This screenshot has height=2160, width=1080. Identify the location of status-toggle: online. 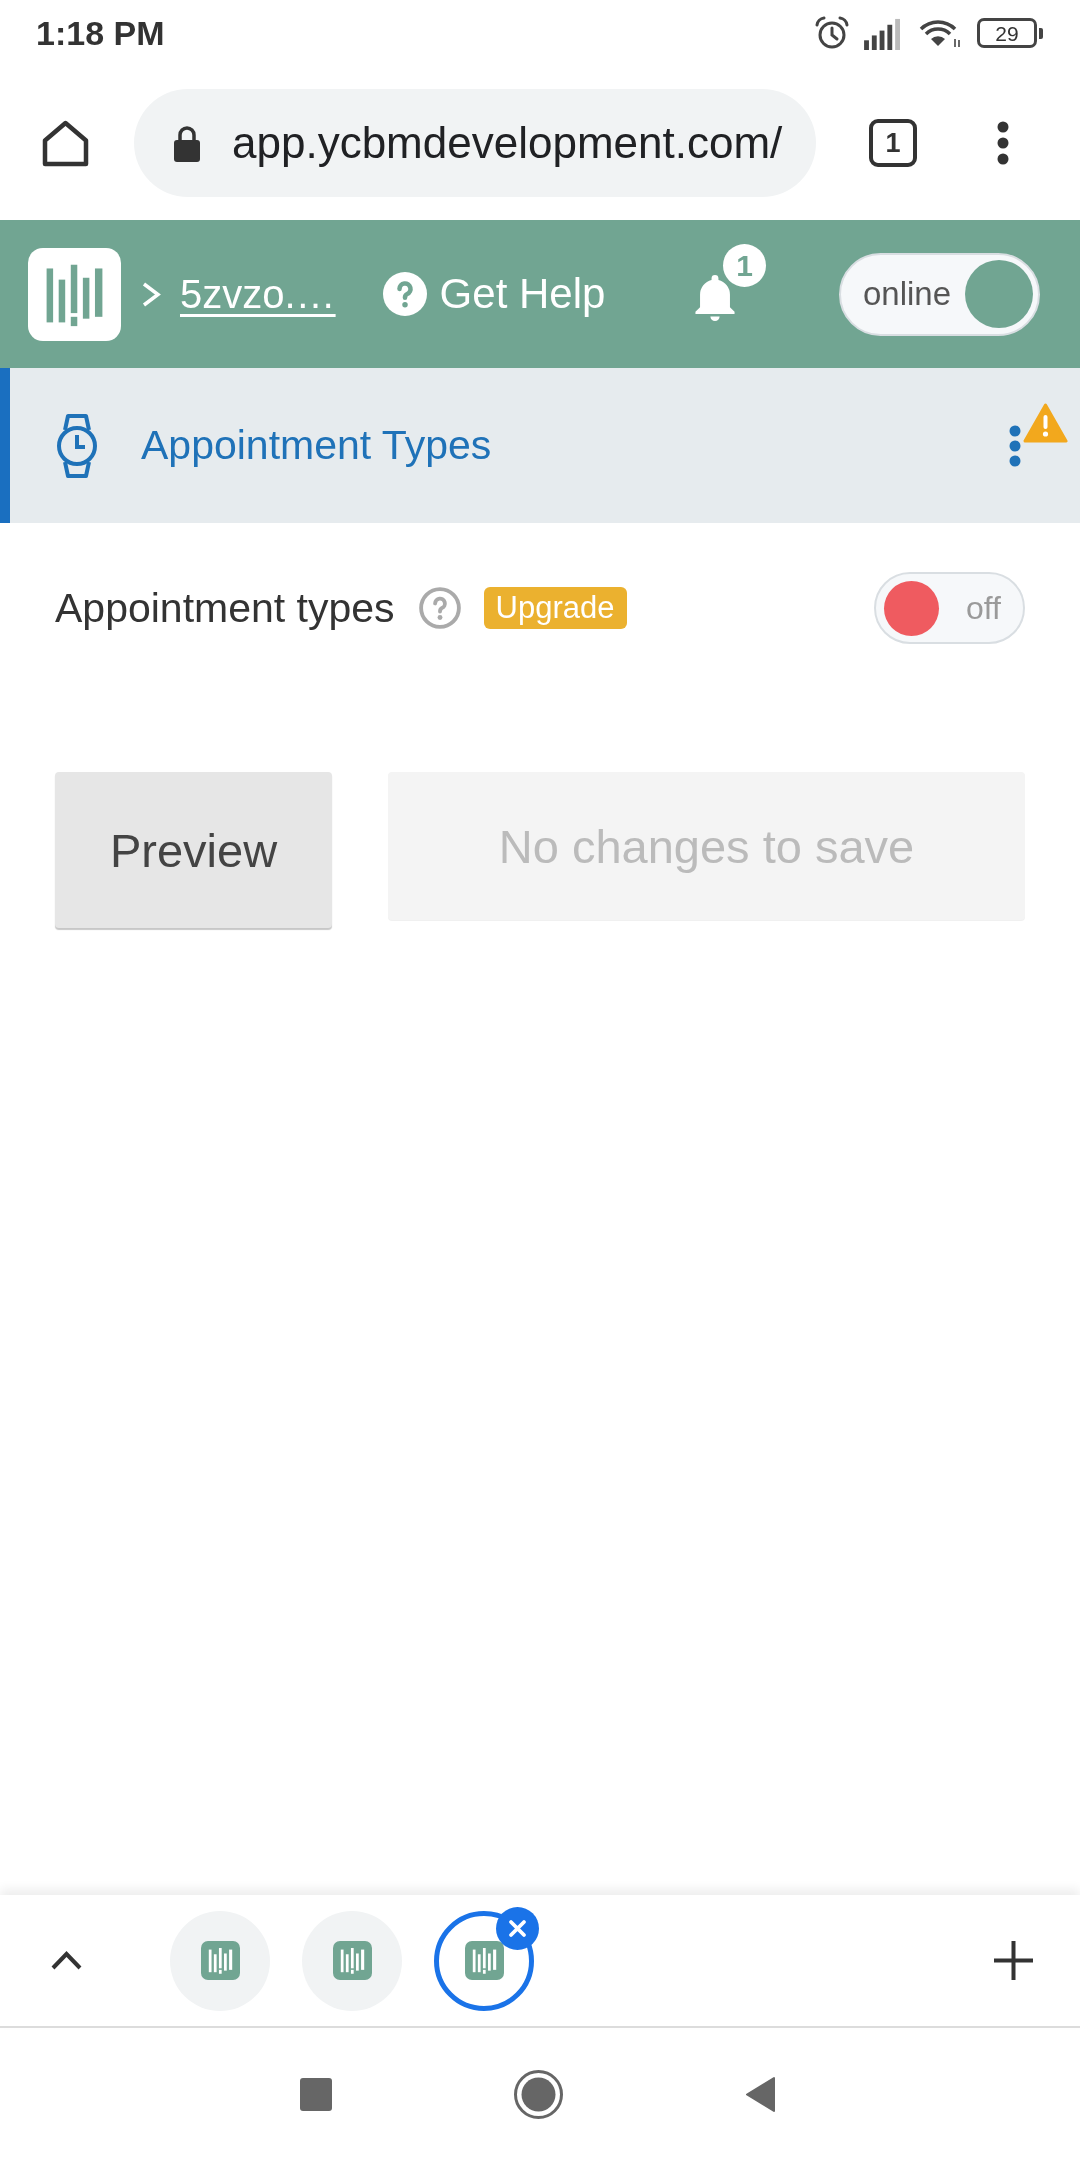
(939, 294).